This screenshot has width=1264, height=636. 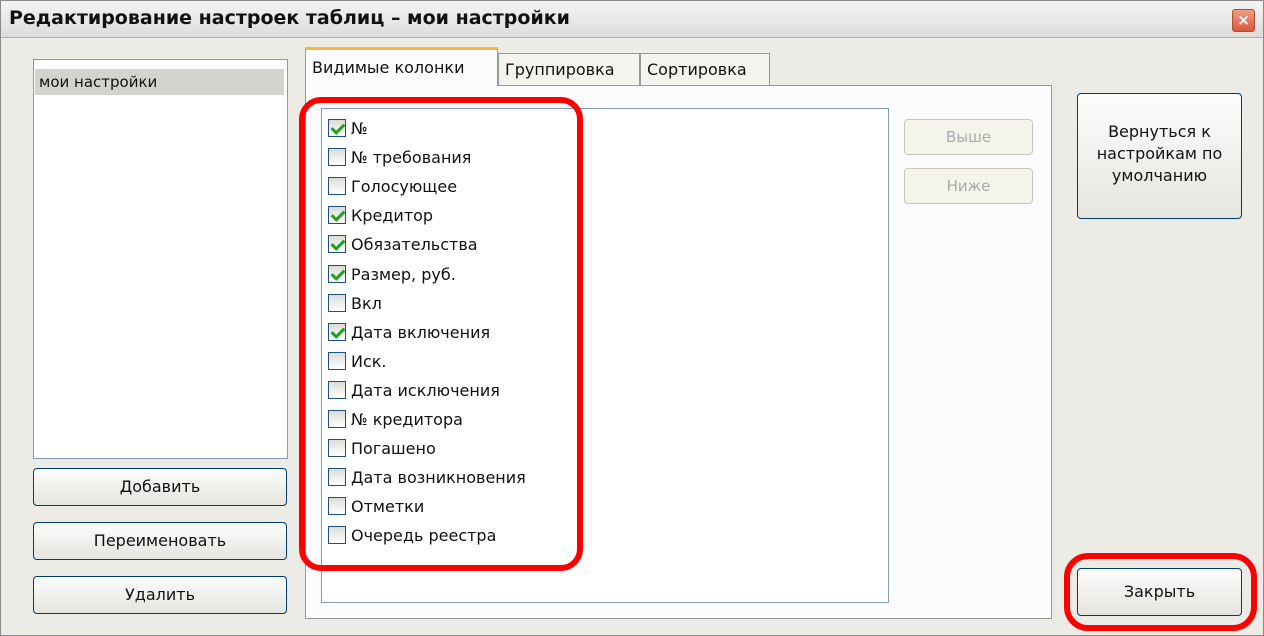 What do you see at coordinates (968, 137) in the screenshot?
I see `move-up-button: Выше` at bounding box center [968, 137].